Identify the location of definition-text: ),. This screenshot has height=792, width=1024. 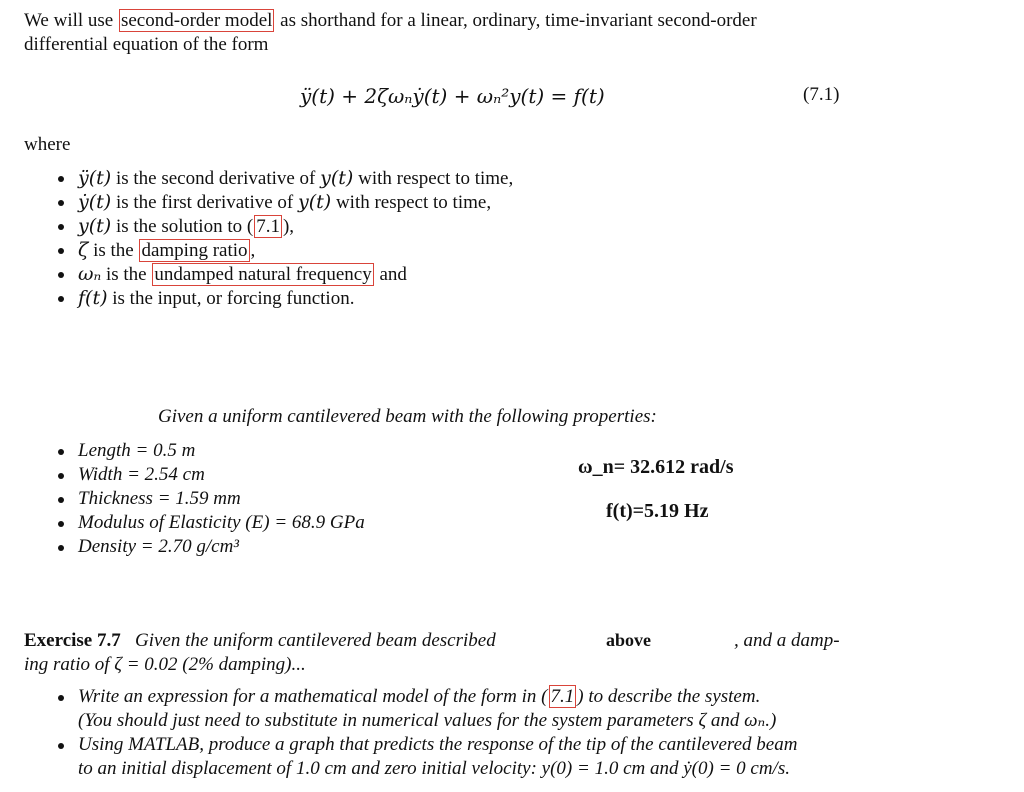
(288, 226).